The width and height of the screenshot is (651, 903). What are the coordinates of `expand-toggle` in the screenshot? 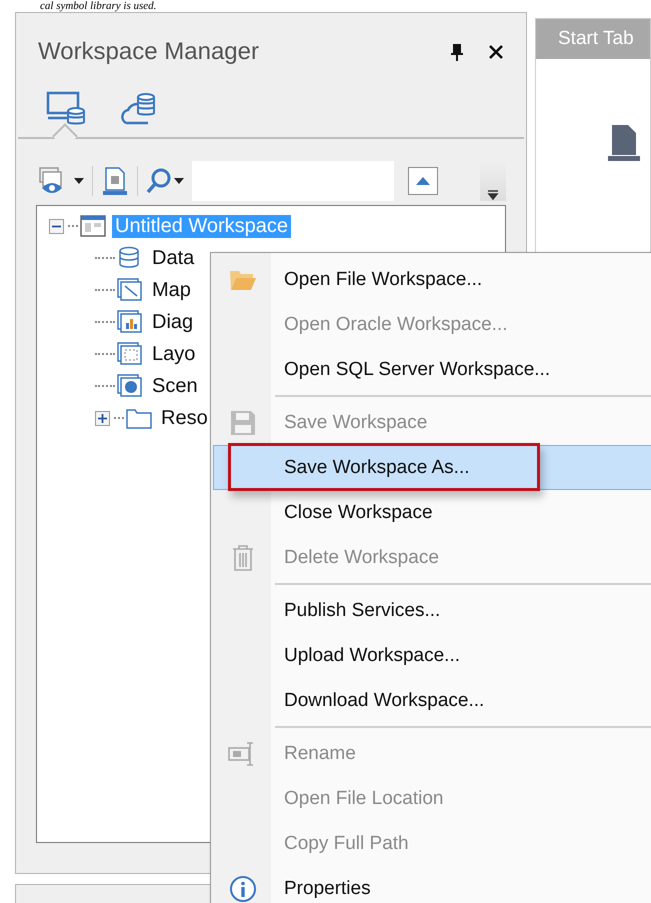 It's located at (102, 418).